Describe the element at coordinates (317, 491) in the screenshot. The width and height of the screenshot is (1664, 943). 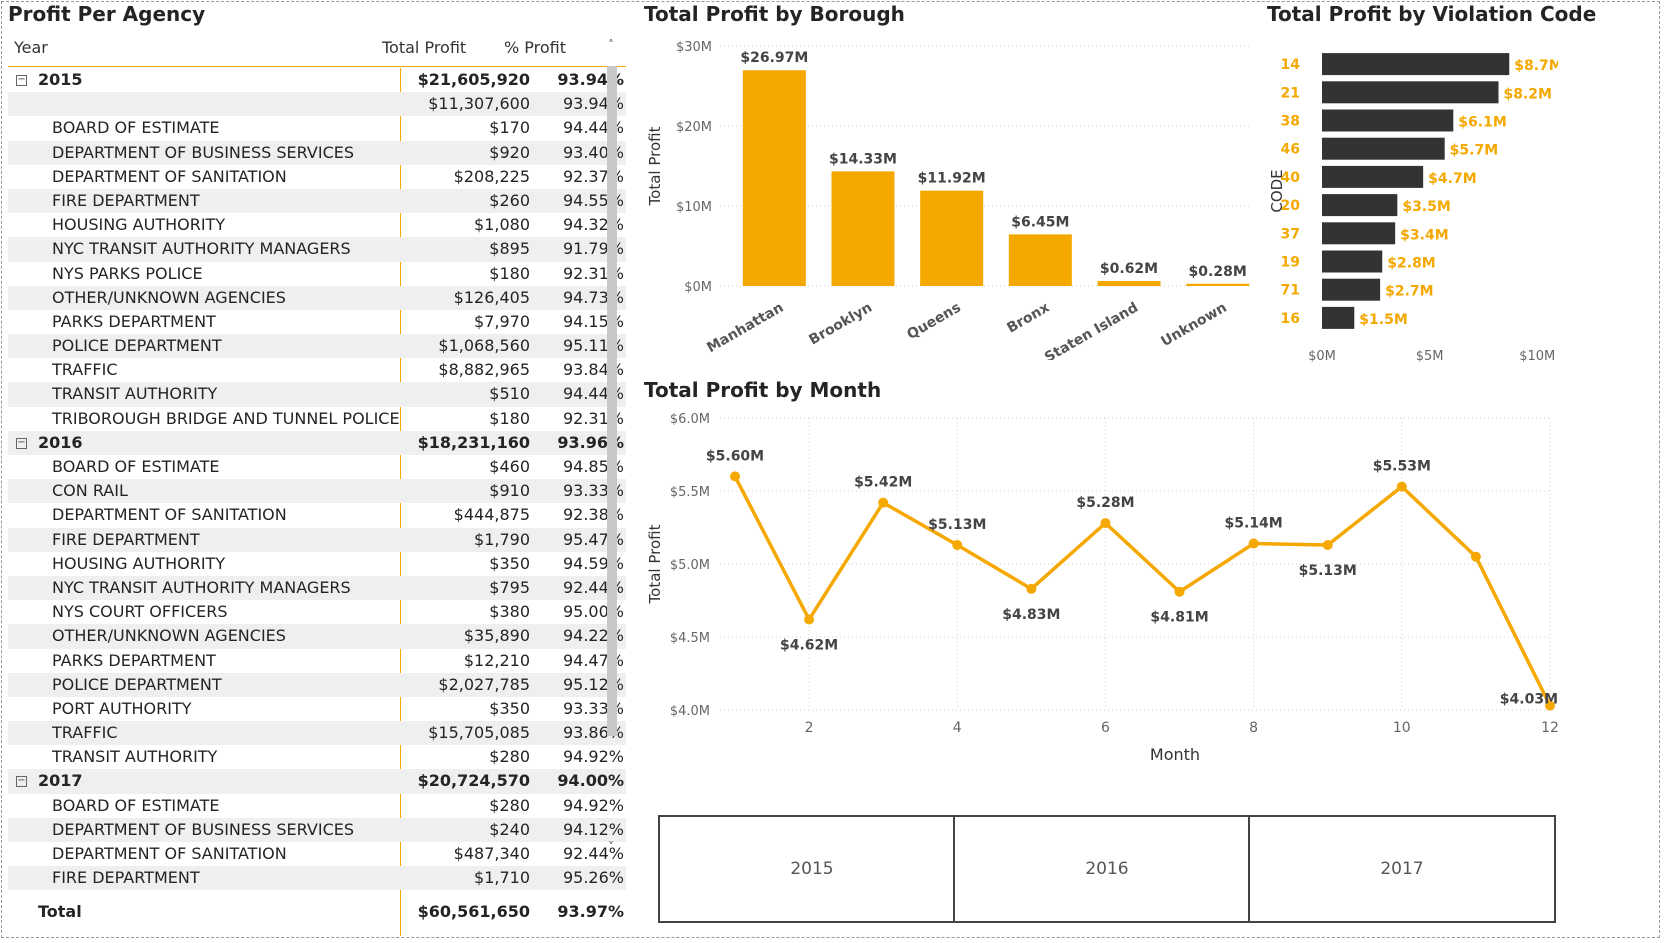
I see `matrix-row: CON RAIL $910 93.33%` at that location.